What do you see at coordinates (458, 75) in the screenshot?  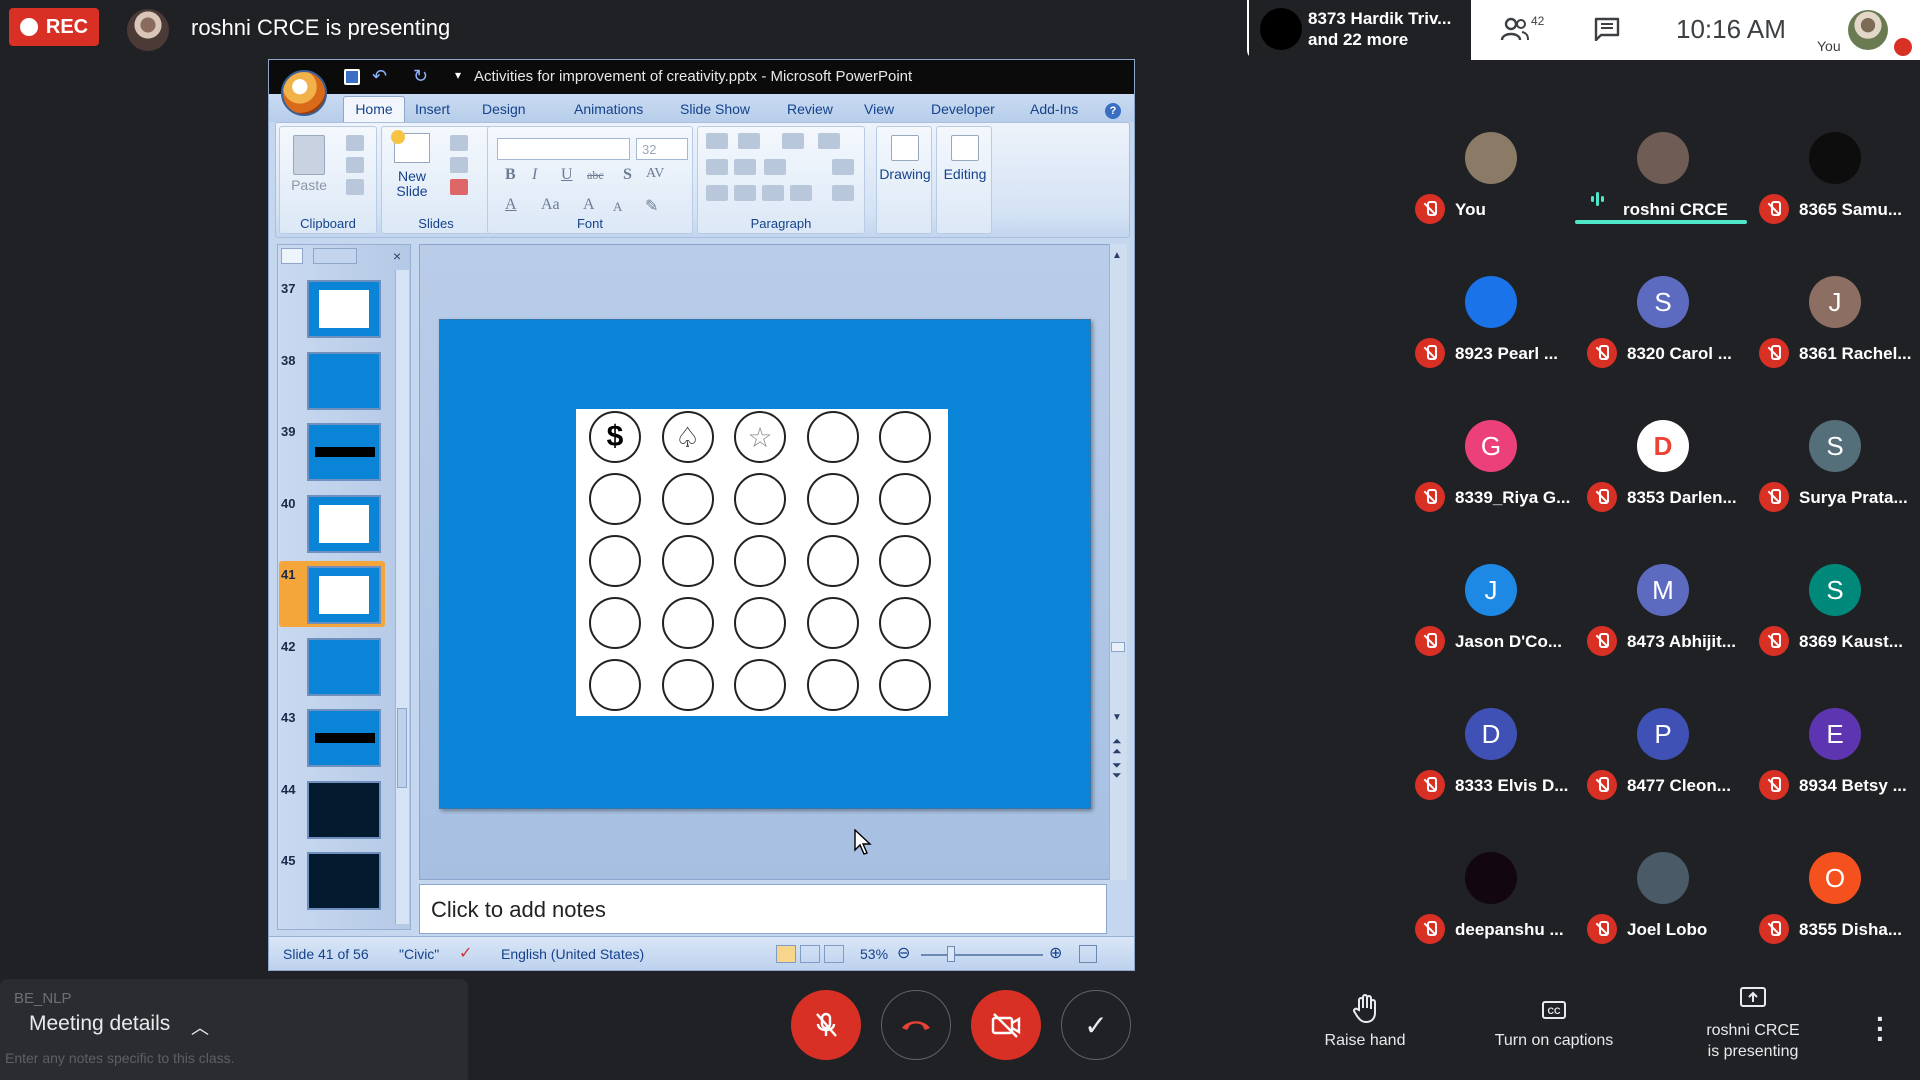 I see `quick-access-more-icon: ▾` at bounding box center [458, 75].